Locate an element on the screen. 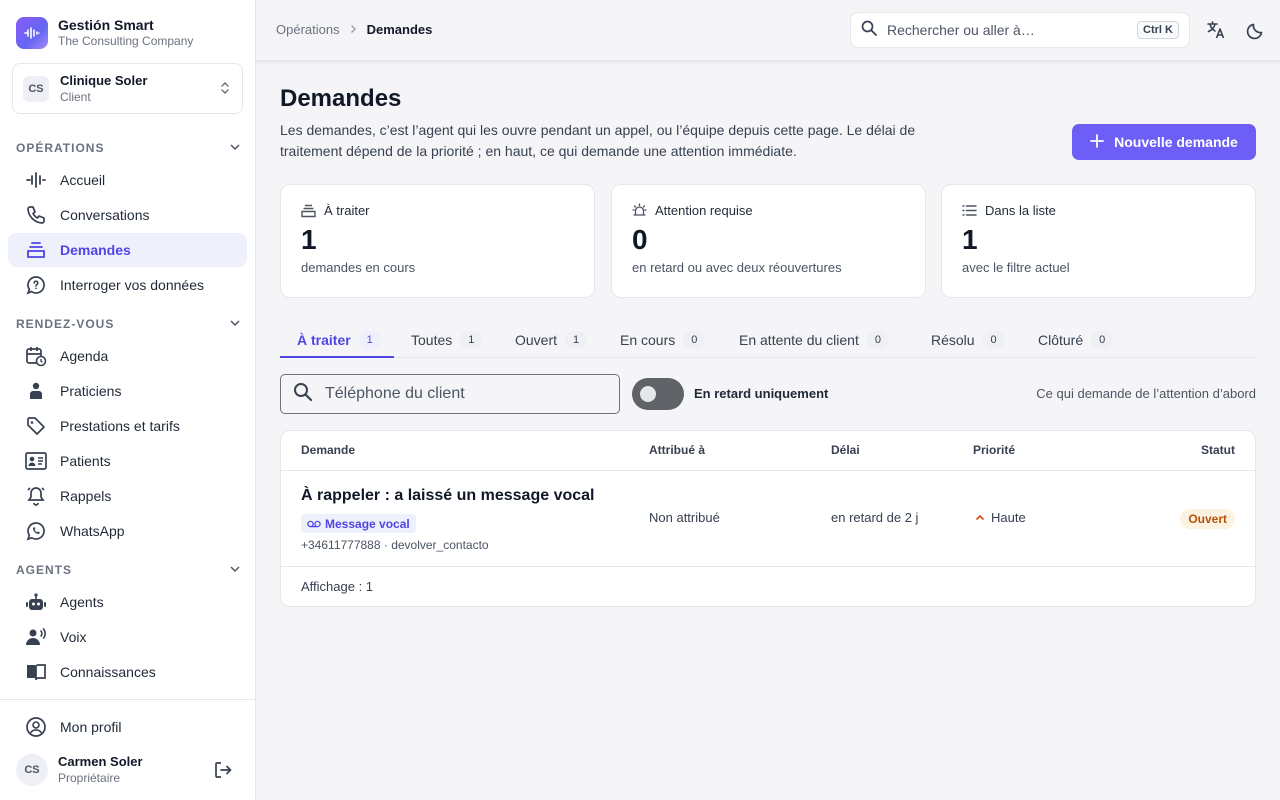 Image resolution: width=1280 pixels, height=800 pixels. dark-mode-icon is located at coordinates (1256, 32).